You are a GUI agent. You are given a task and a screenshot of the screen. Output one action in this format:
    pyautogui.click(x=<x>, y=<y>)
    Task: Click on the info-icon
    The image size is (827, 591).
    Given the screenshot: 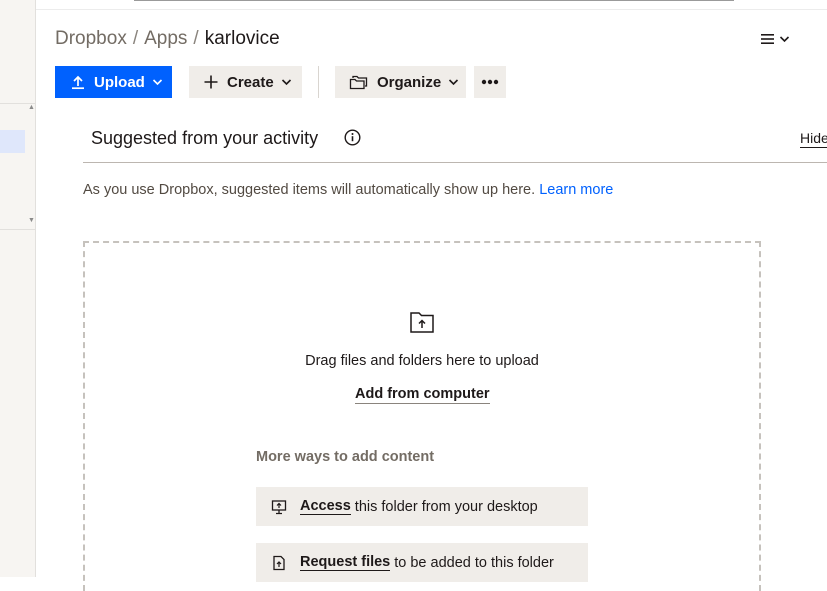 What is the action you would take?
    pyautogui.click(x=352, y=137)
    